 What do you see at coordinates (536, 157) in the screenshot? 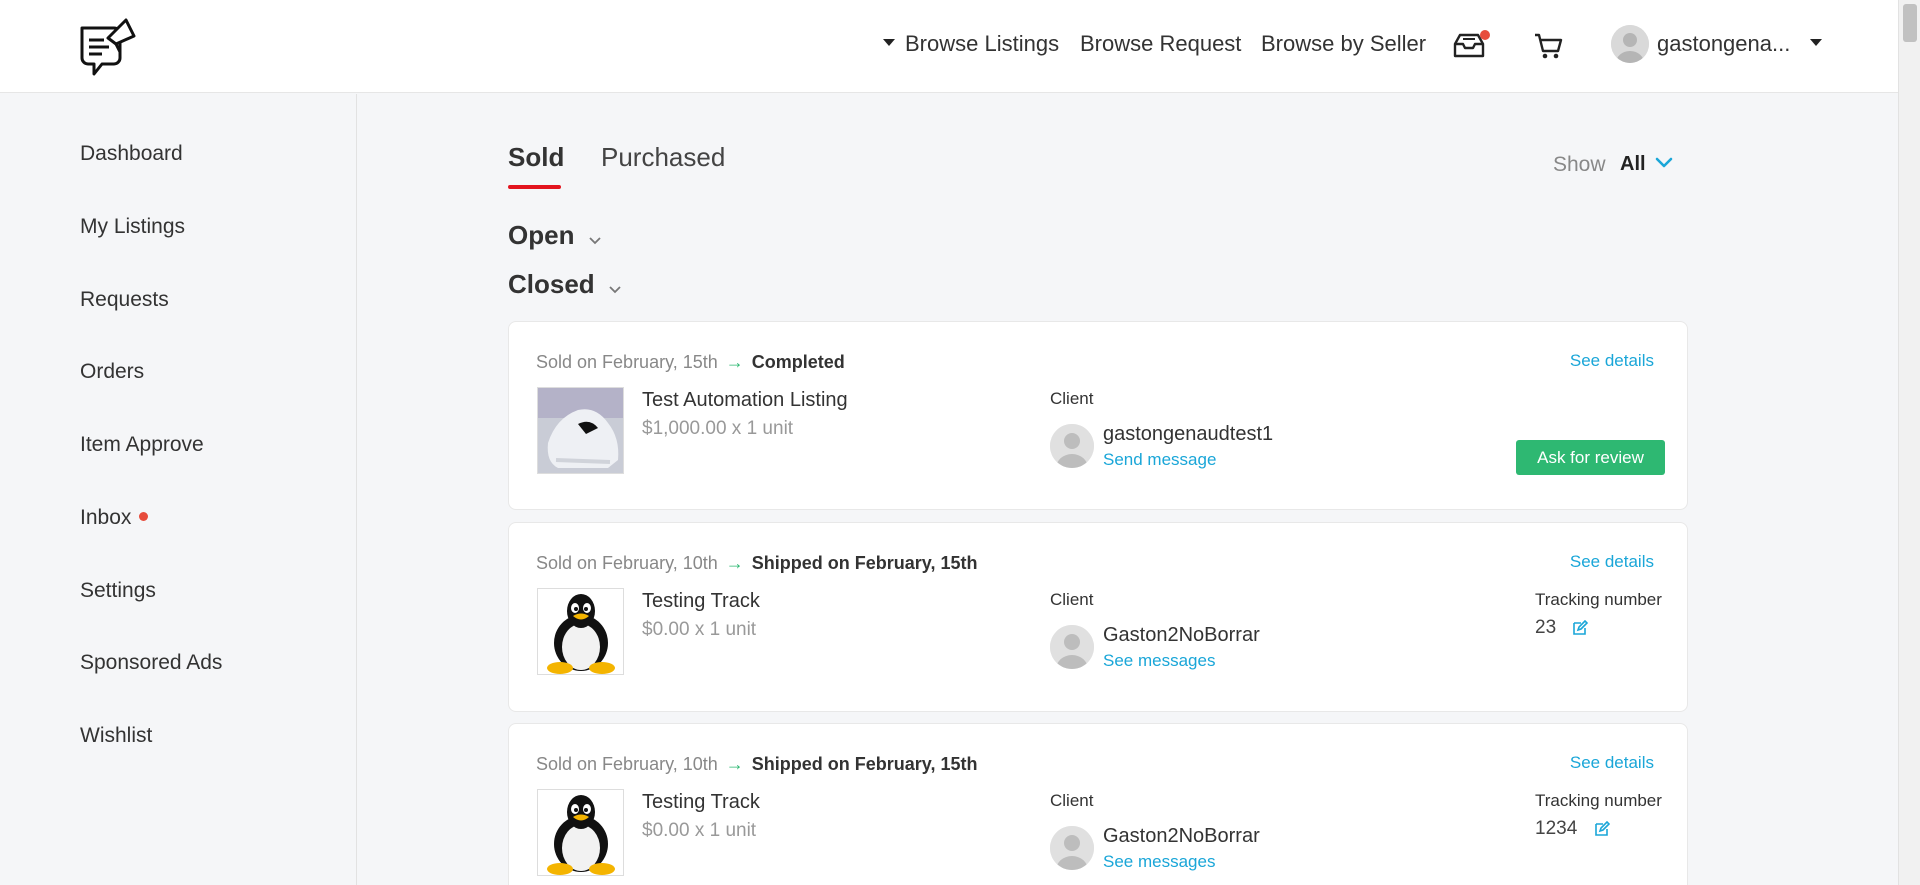
I see `tab-sold: Sold` at bounding box center [536, 157].